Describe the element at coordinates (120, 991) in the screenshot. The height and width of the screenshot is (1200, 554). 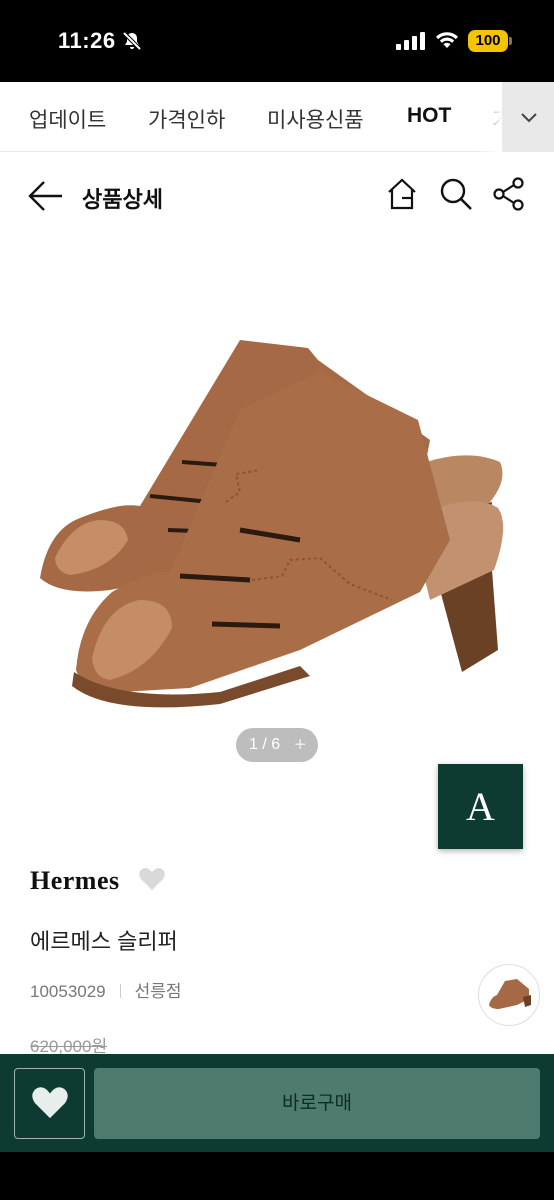
I see `meta-divider` at that location.